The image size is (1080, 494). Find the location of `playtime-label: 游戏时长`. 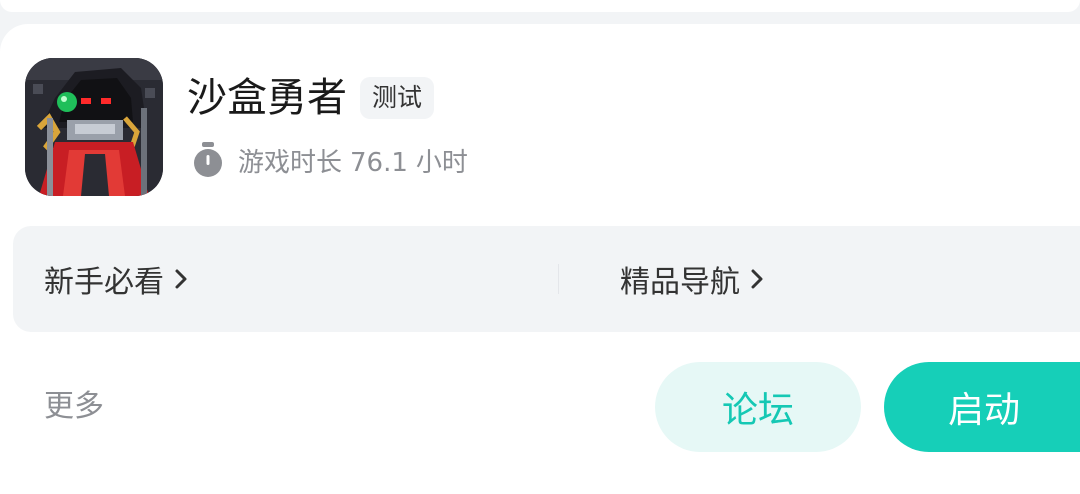

playtime-label: 游戏时长 is located at coordinates (290, 162).